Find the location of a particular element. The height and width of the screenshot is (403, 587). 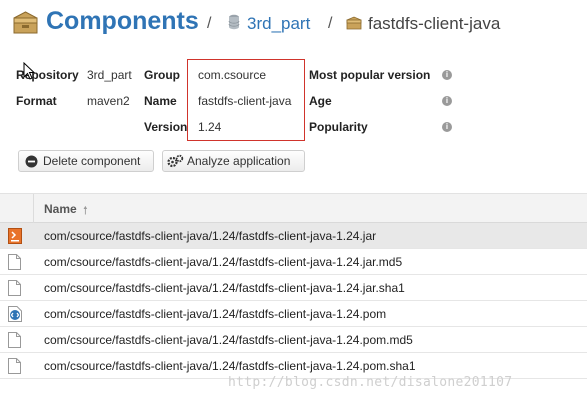

analyze-application-button: Analyze application is located at coordinates (233, 161).